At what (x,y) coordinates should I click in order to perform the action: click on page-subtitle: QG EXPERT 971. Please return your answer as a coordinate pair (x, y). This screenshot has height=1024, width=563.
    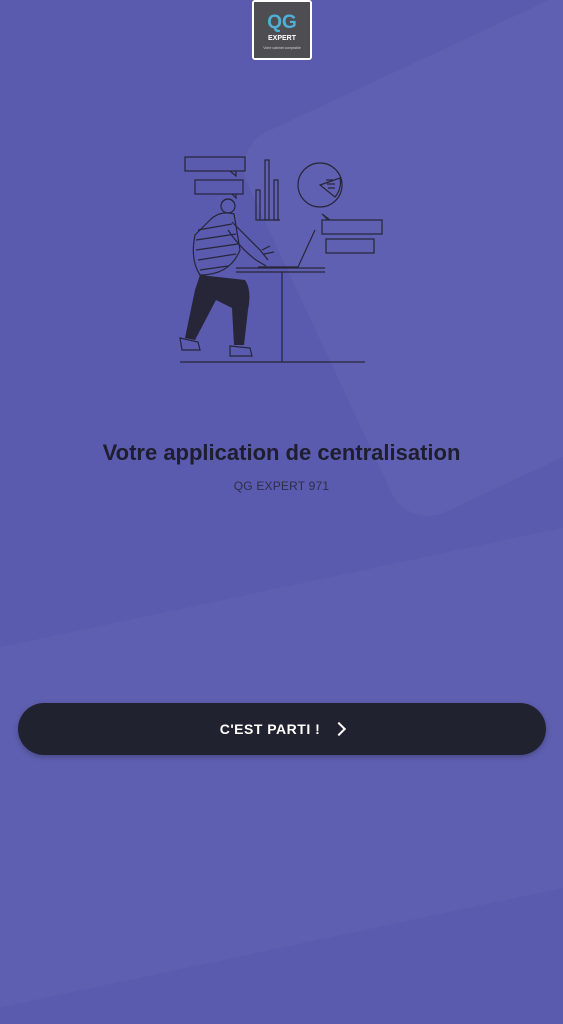
    Looking at the image, I should click on (281, 486).